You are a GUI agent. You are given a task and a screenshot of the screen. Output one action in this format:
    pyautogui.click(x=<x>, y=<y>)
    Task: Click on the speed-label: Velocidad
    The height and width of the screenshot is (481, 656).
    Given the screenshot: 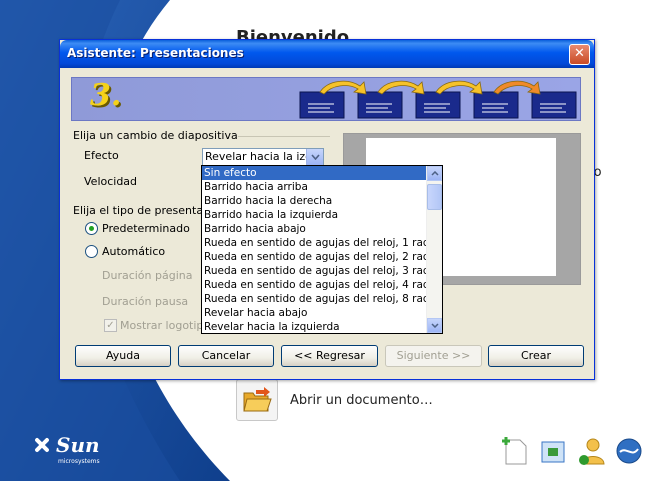 What is the action you would take?
    pyautogui.click(x=111, y=181)
    